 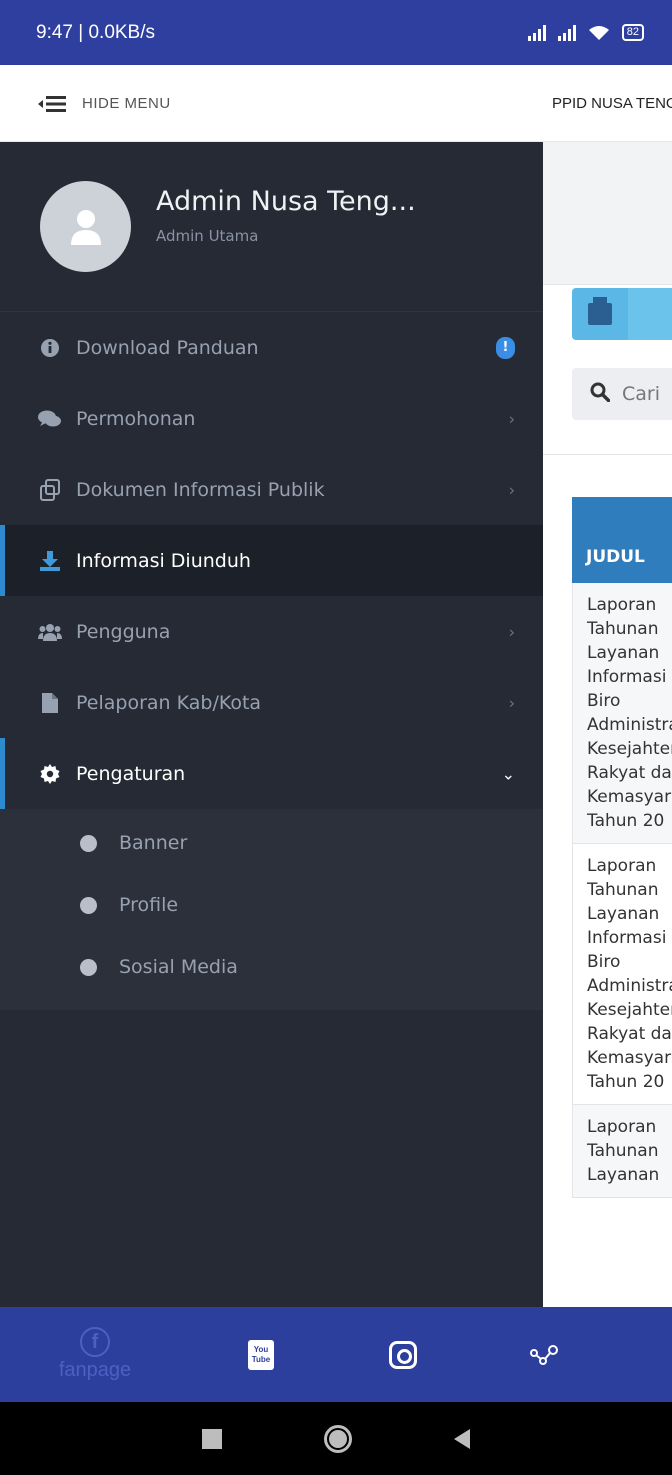 What do you see at coordinates (271, 560) in the screenshot?
I see `sidebar-item-informasi-diunduh: Informasi Diunduh` at bounding box center [271, 560].